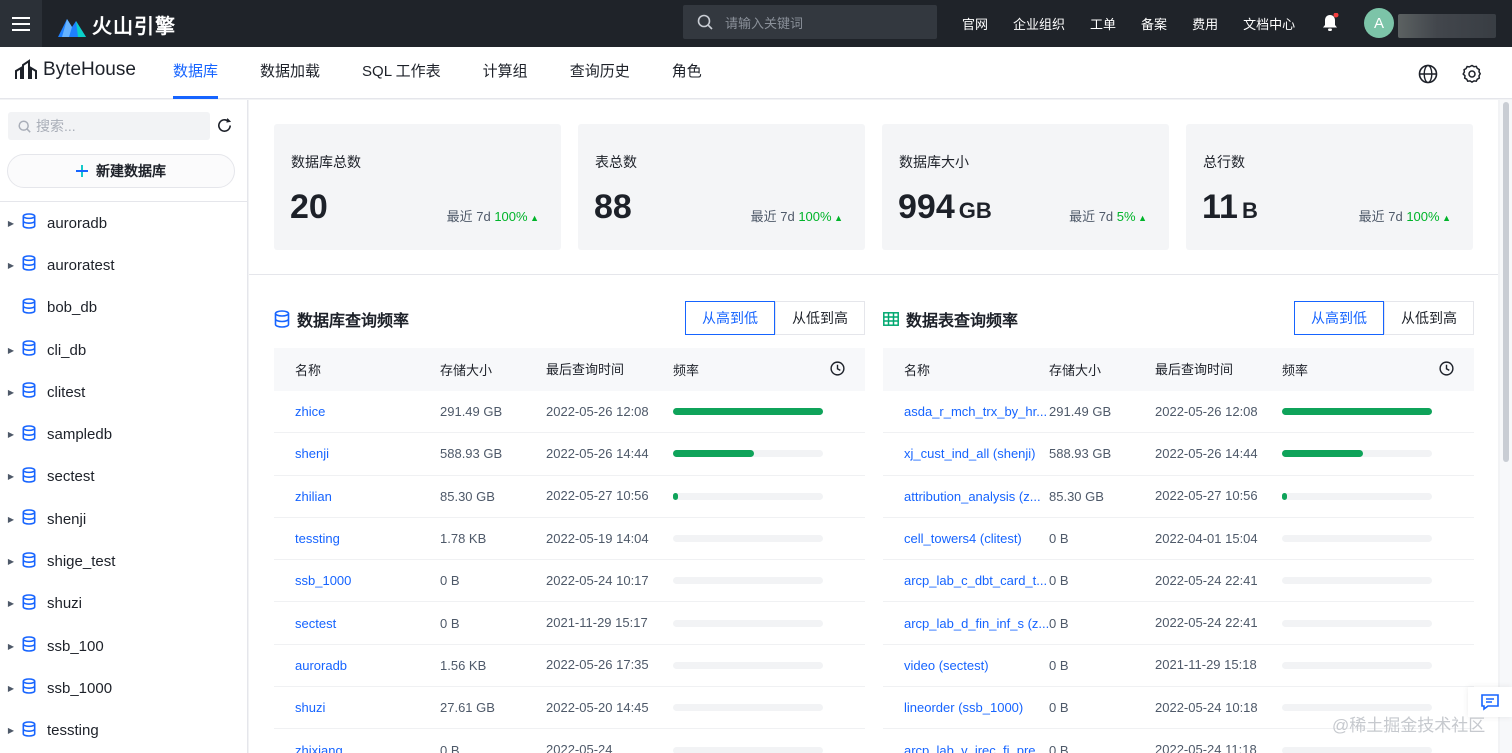 The image size is (1512, 753). I want to click on table-header: 名称 存储大小 最后查询时间 频率, so click(1178, 369).